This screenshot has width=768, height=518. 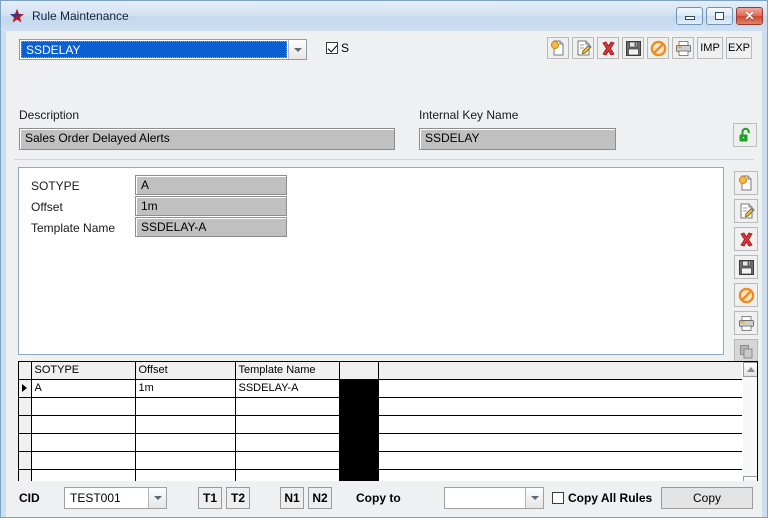 I want to click on detail-field-template-name: SSDELAY-A, so click(x=211, y=227).